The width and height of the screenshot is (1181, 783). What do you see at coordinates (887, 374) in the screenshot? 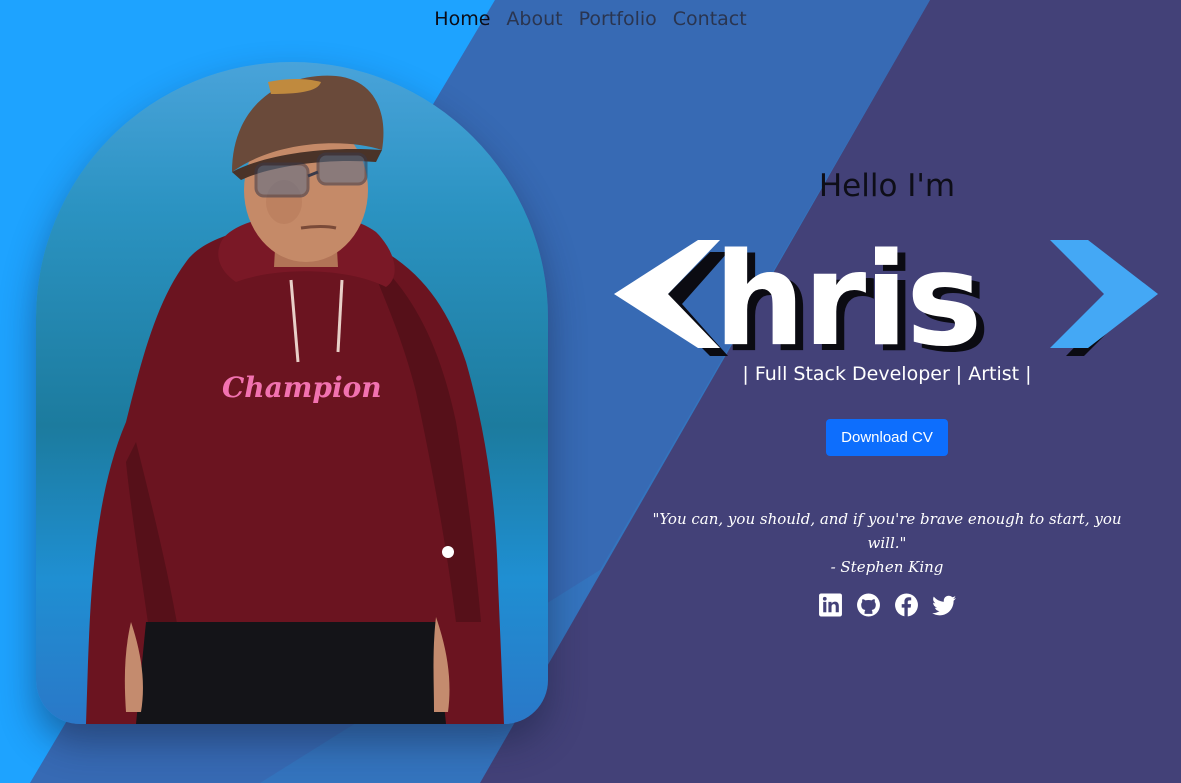
I see `role-tagline: | Full Stack Developer | Artist |` at bounding box center [887, 374].